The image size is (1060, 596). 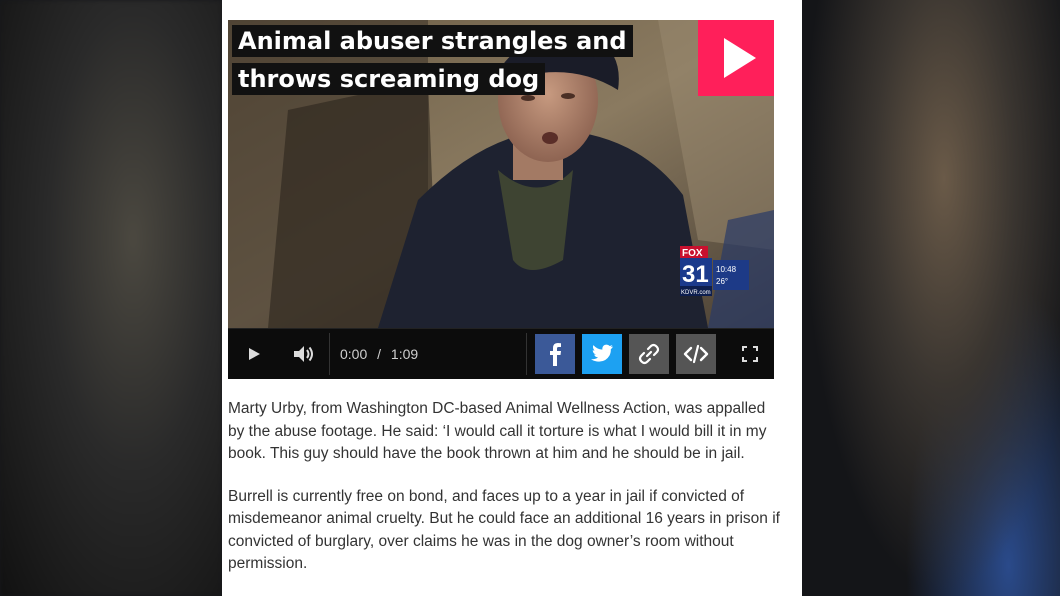 I want to click on link-icon, so click(x=649, y=354).